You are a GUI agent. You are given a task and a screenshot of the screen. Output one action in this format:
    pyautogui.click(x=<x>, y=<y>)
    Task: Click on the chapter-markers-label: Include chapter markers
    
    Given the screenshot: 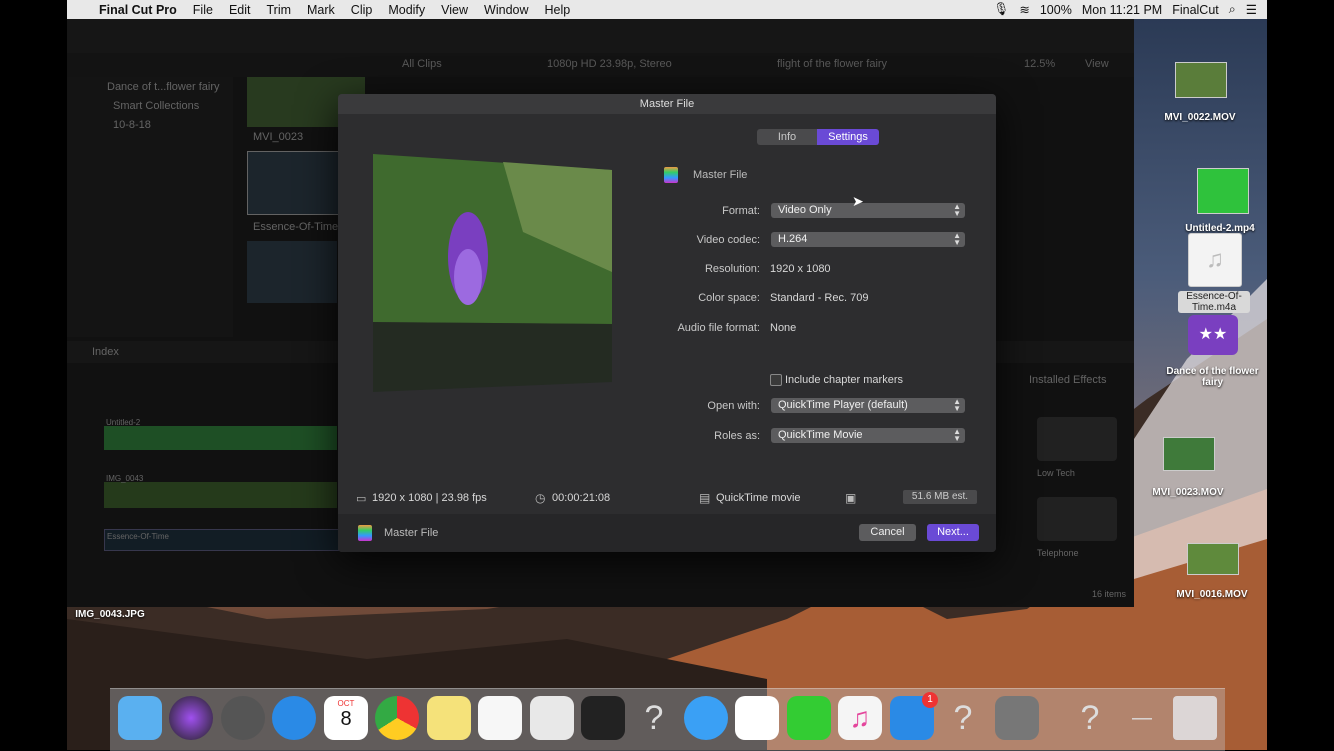 What is the action you would take?
    pyautogui.click(x=844, y=380)
    